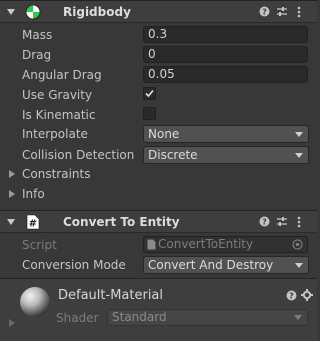 This screenshot has width=320, height=341. What do you see at coordinates (12, 174) in the screenshot?
I see `constraints-fold-icon` at bounding box center [12, 174].